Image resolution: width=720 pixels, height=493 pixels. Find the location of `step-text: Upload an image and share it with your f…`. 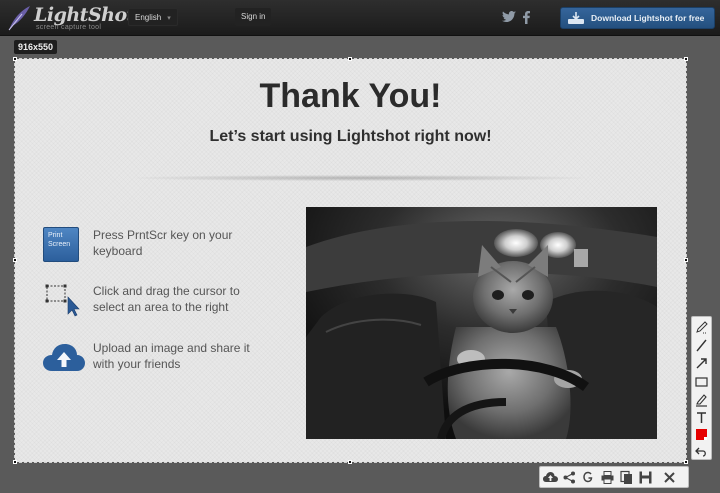

step-text: Upload an image and share it with your f… is located at coordinates (171, 356).